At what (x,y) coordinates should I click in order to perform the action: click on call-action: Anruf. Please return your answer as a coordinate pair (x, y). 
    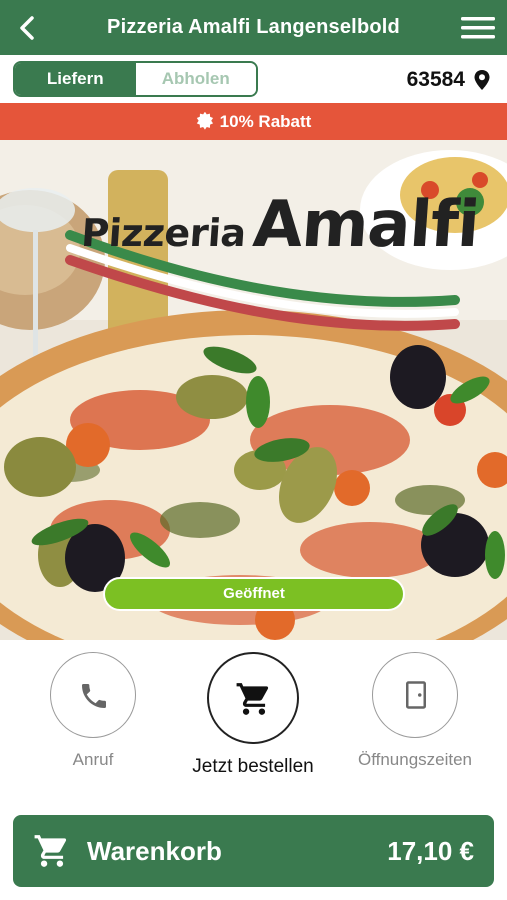
    Looking at the image, I should click on (93, 711).